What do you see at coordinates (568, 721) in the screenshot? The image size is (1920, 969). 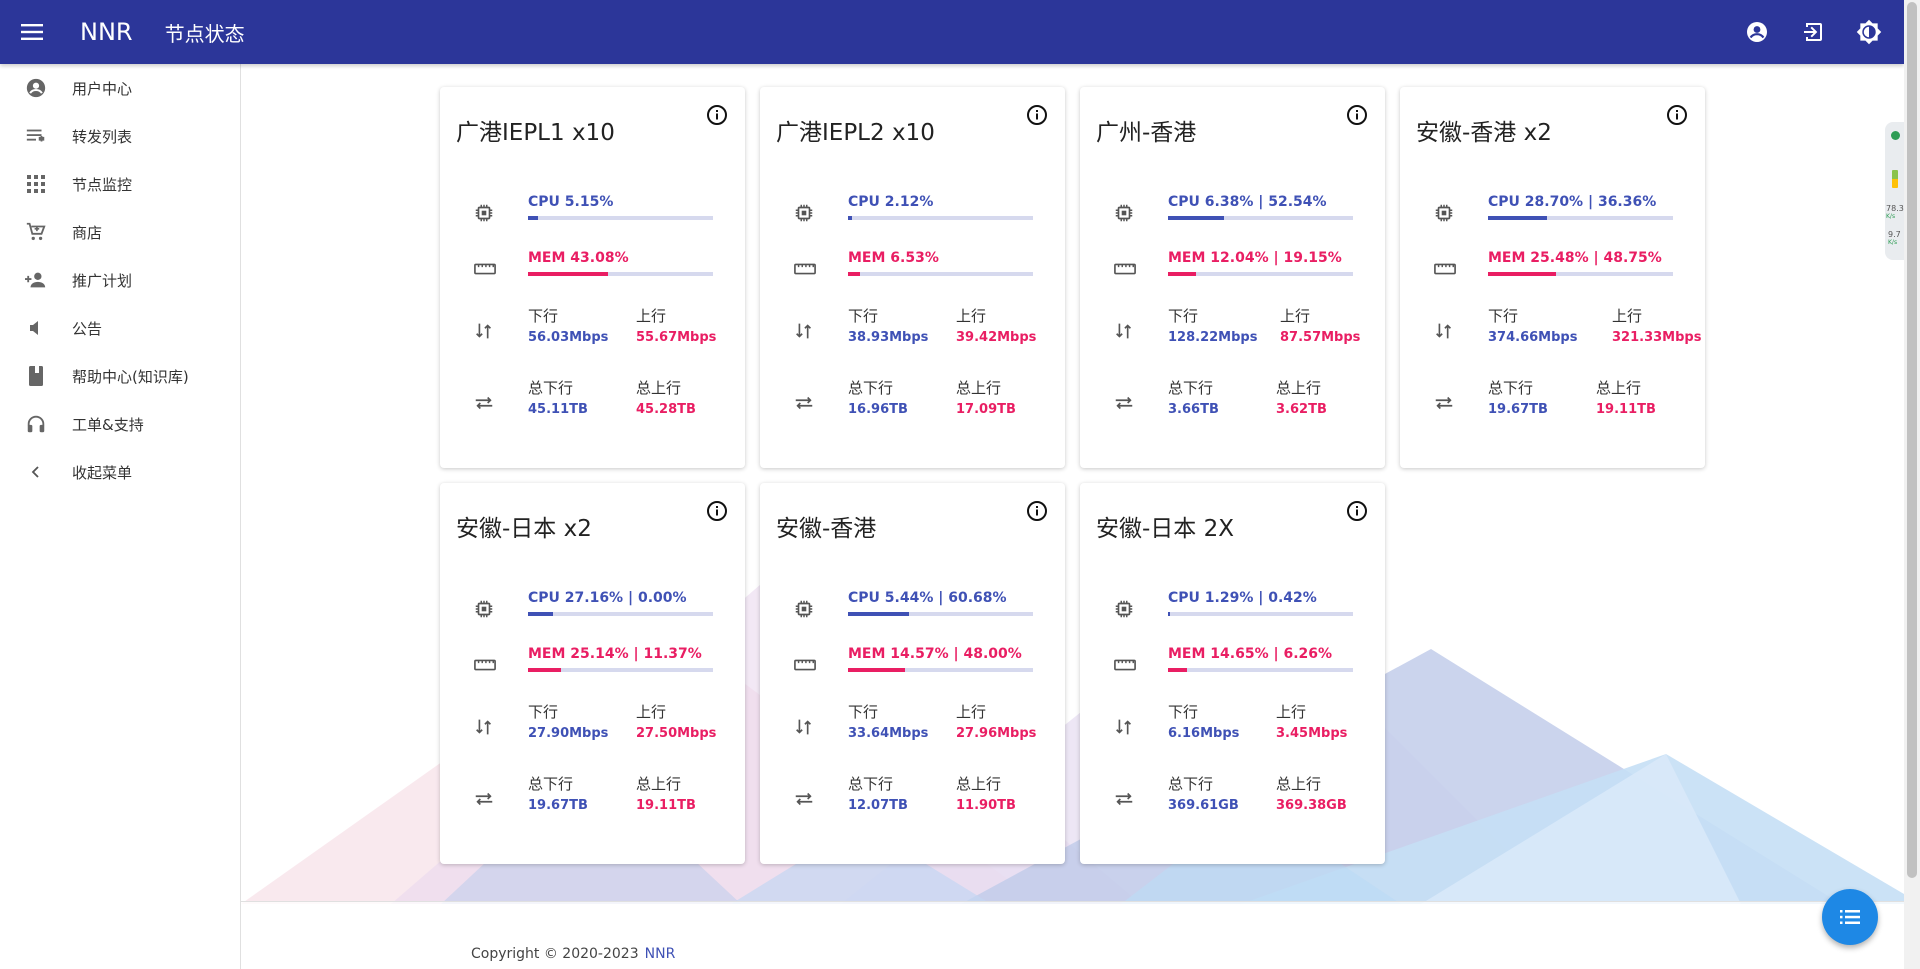 I see `downlink-stat: 下行 27.90Mbps` at bounding box center [568, 721].